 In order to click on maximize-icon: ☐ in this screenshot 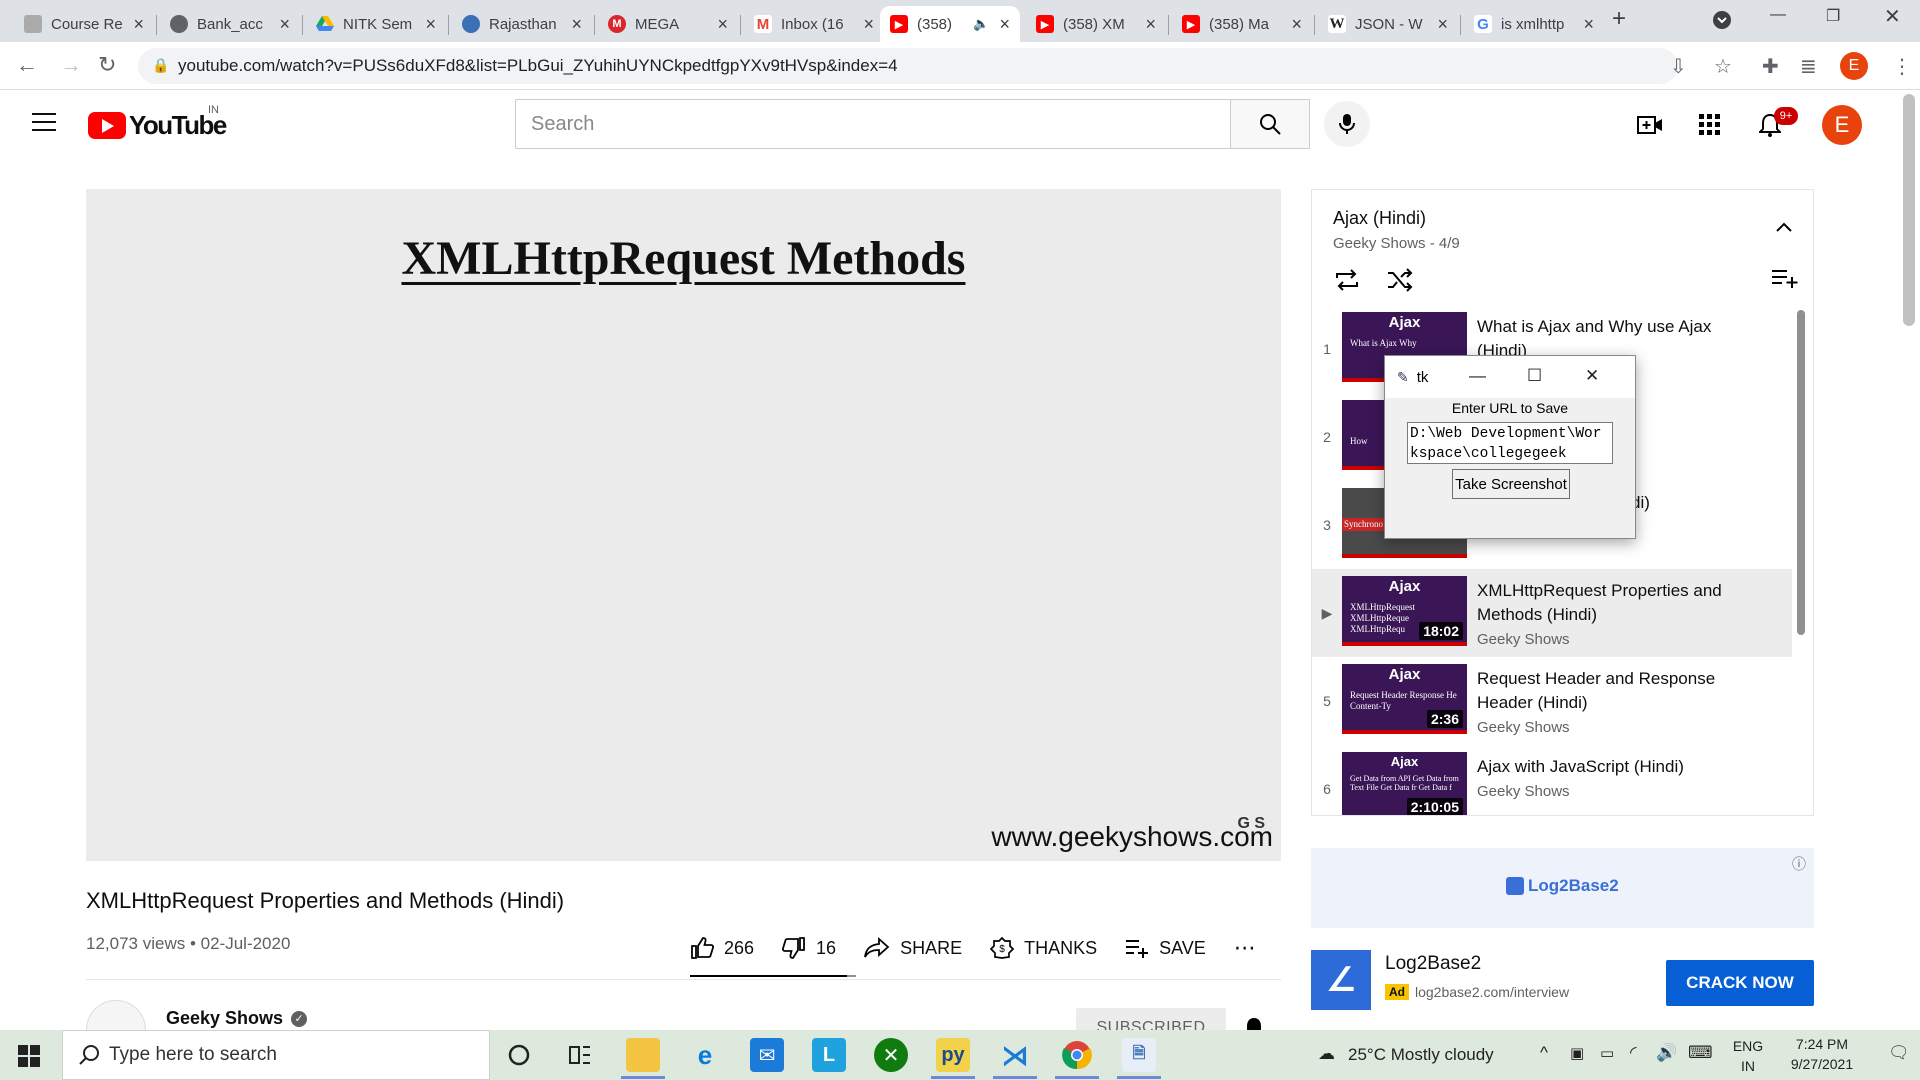, I will do `click(1534, 376)`.